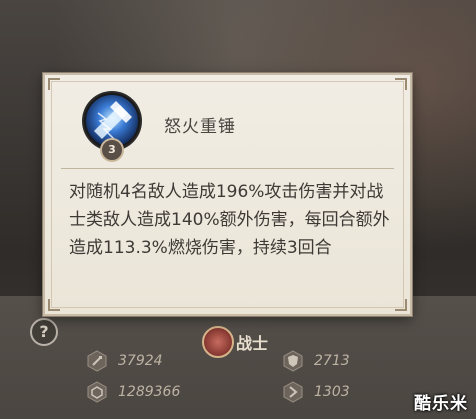  Describe the element at coordinates (332, 361) in the screenshot. I see `stat-defense-value: 2713` at that location.